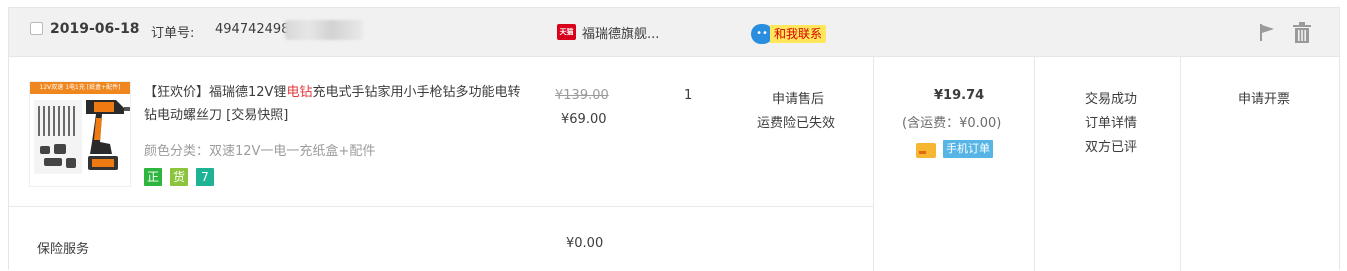 Image resolution: width=1347 pixels, height=271 pixels. Describe the element at coordinates (1302, 33) in the screenshot. I see `trash-icon` at that location.